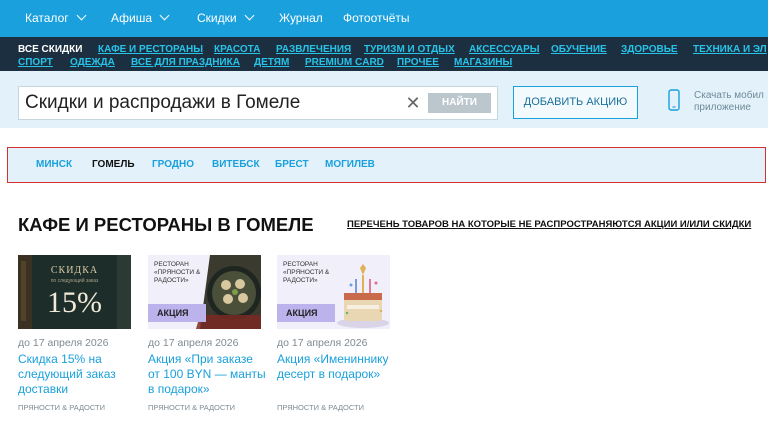 This screenshot has width=768, height=434. Describe the element at coordinates (50, 49) in the screenshot. I see `category-all-discounts: ВСЕ СКИДКИ` at that location.